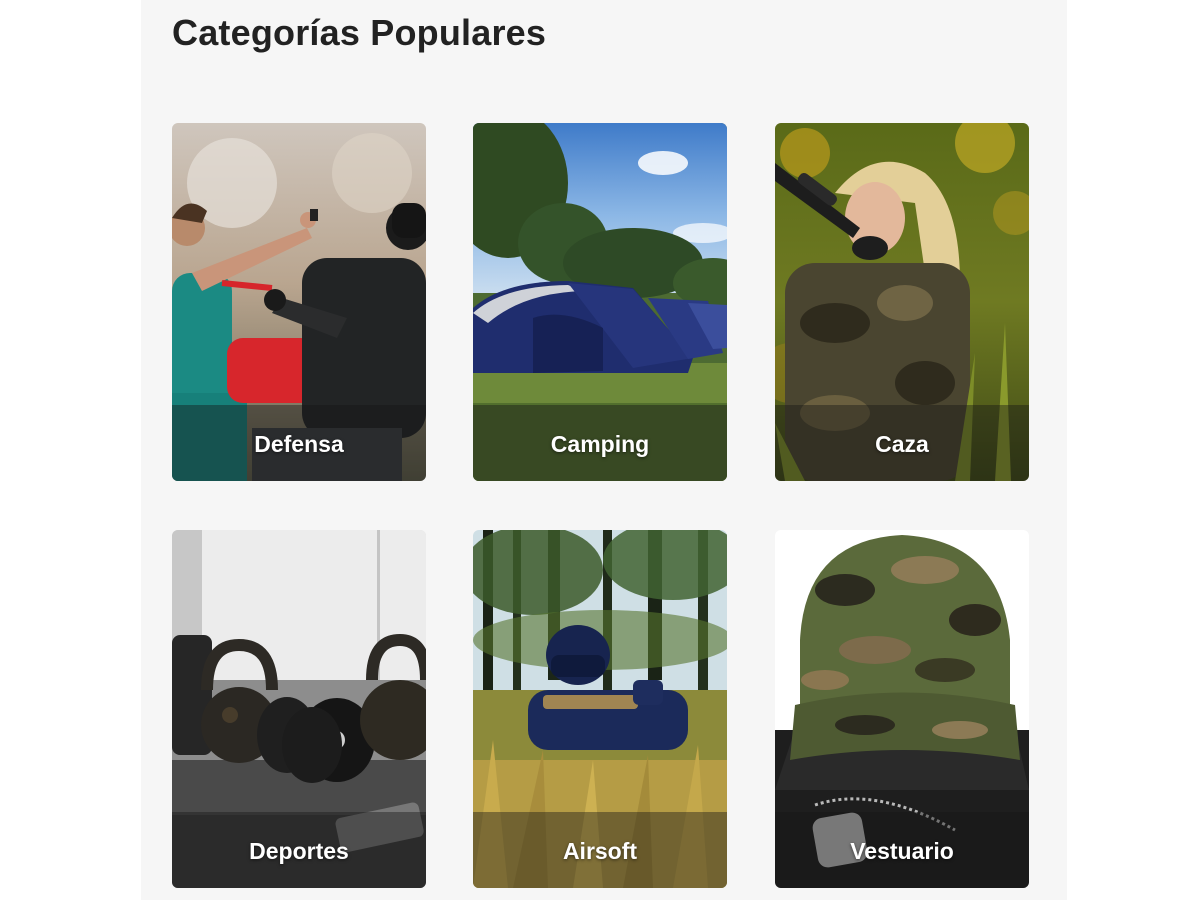 Image resolution: width=1200 pixels, height=900 pixels. What do you see at coordinates (600, 709) in the screenshot?
I see `category-card-airsoft: Airsoft` at bounding box center [600, 709].